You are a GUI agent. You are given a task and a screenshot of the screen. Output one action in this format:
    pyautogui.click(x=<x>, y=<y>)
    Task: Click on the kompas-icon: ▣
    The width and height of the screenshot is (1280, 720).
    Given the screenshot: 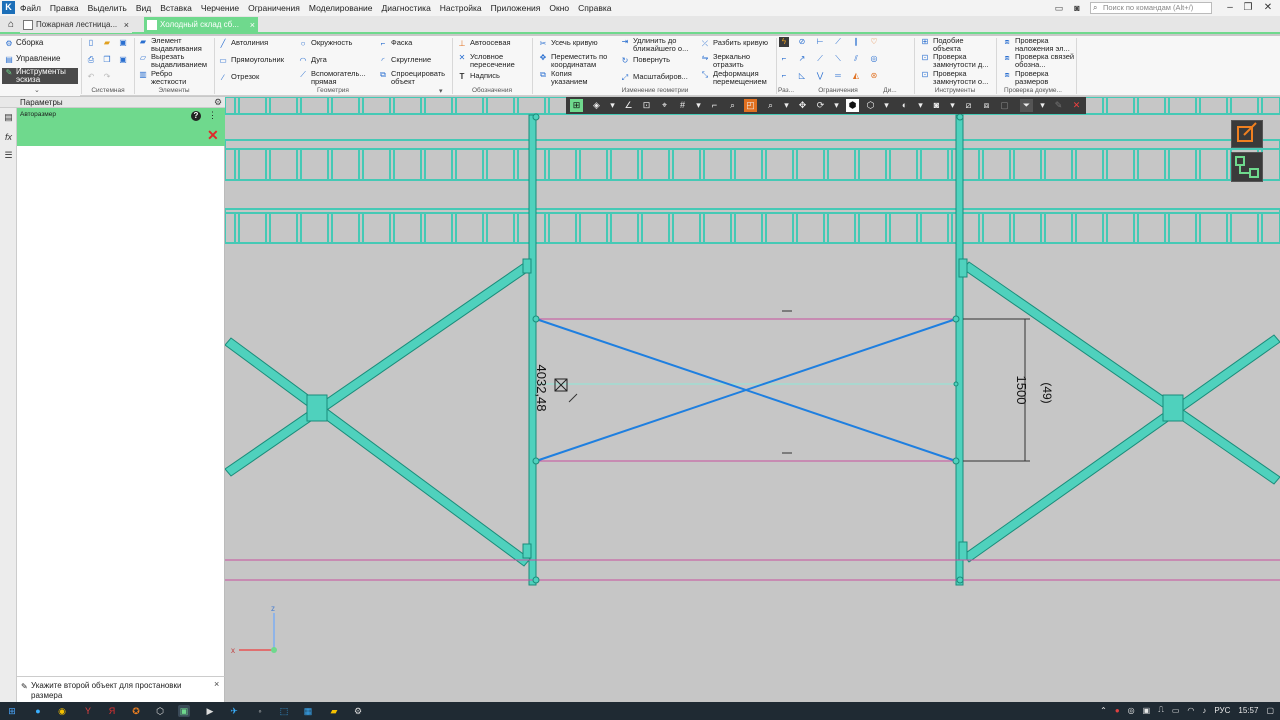 What is the action you would take?
    pyautogui.click(x=184, y=711)
    